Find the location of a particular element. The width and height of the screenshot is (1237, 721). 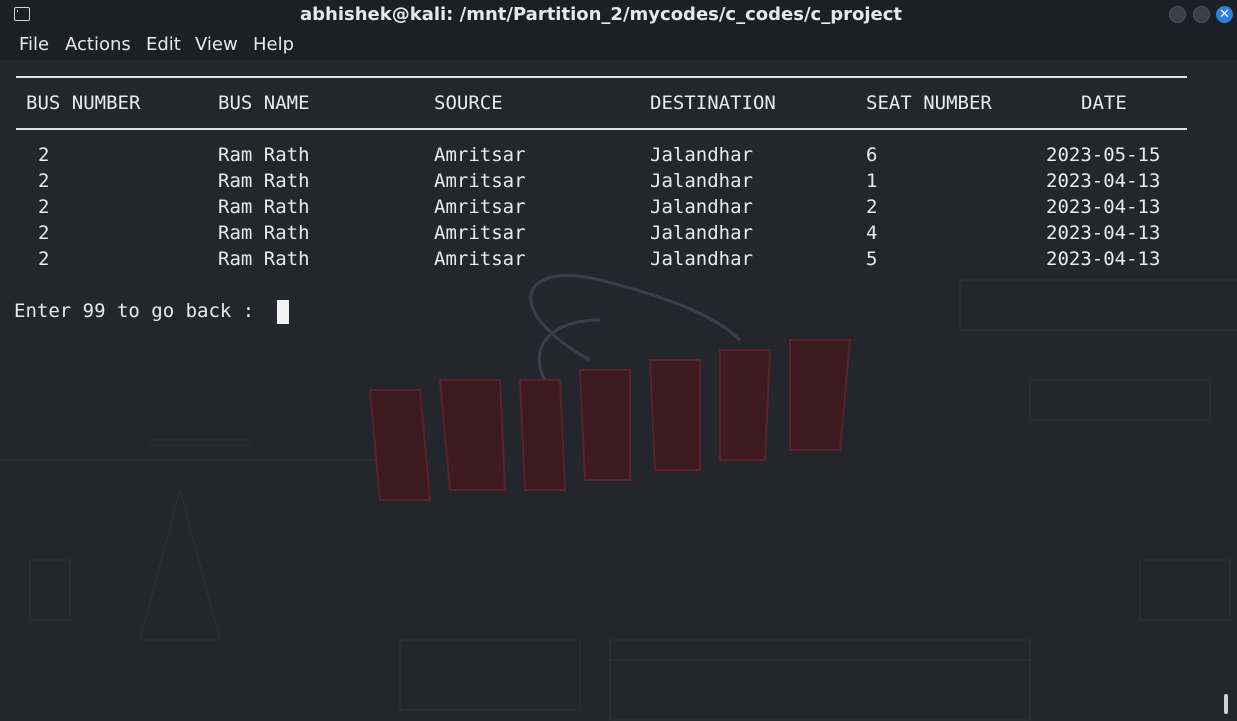

header-source: SOURCE is located at coordinates (468, 103).